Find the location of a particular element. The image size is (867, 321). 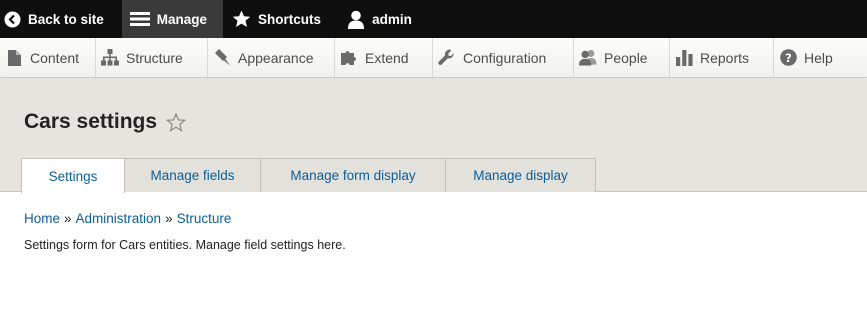

wrench-icon is located at coordinates (447, 57).